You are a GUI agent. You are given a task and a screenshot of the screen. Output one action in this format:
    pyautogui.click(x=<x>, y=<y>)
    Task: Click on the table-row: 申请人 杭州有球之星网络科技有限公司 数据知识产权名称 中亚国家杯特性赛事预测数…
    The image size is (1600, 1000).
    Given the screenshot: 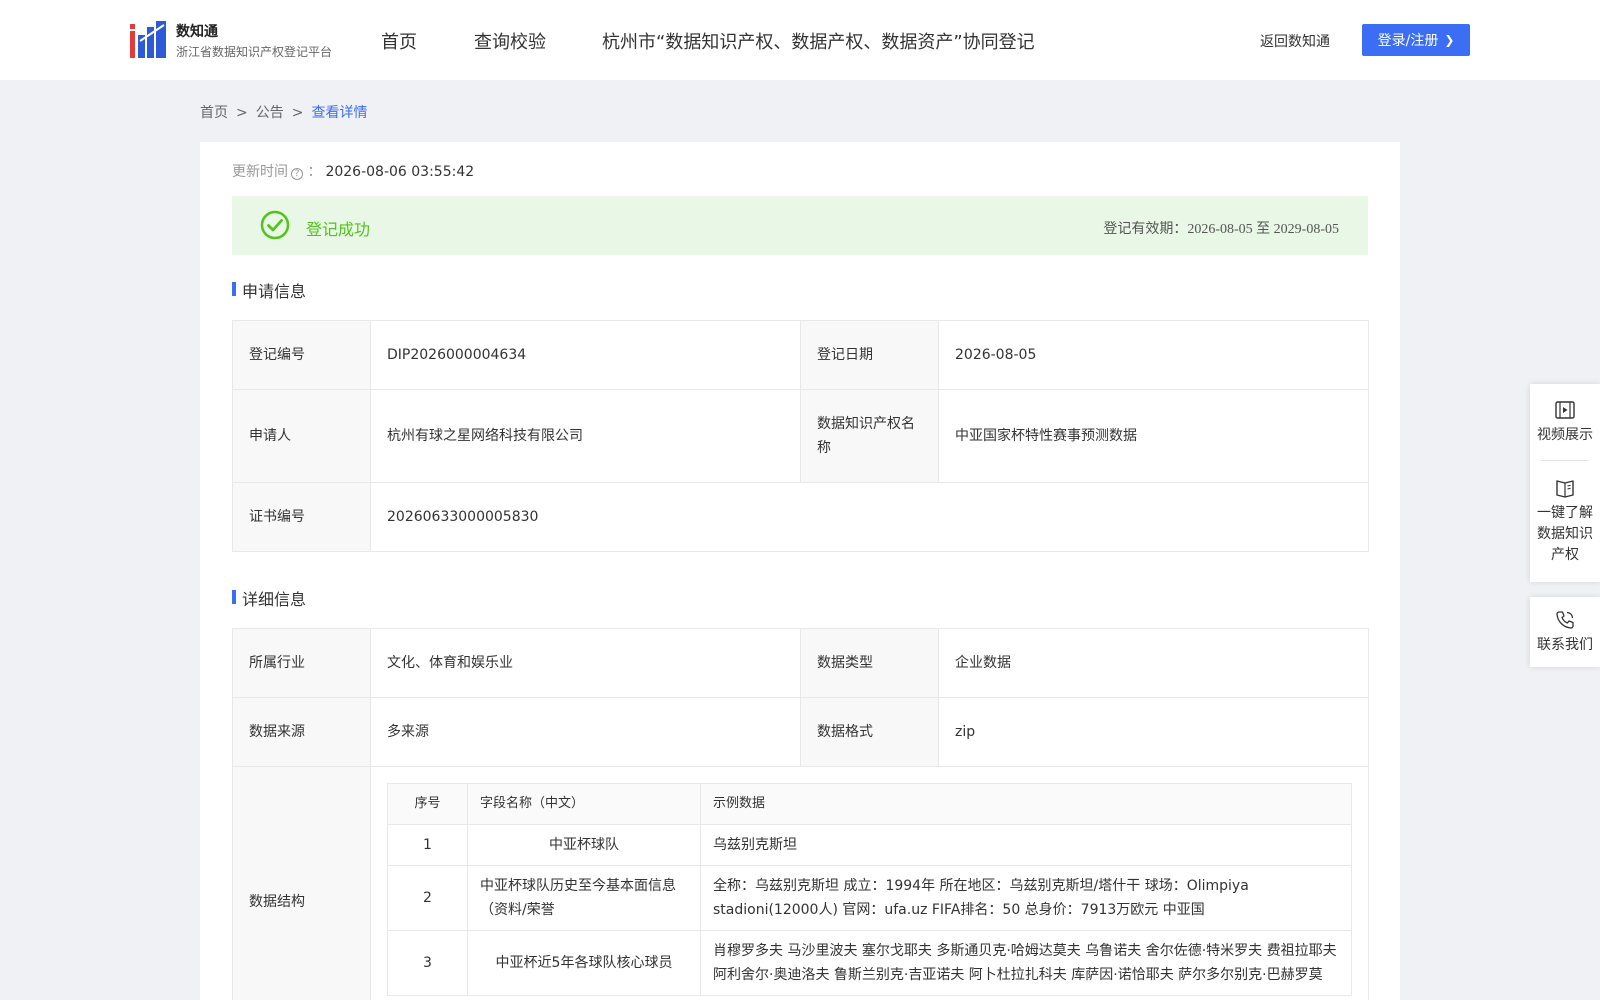 What is the action you would take?
    pyautogui.click(x=800, y=436)
    